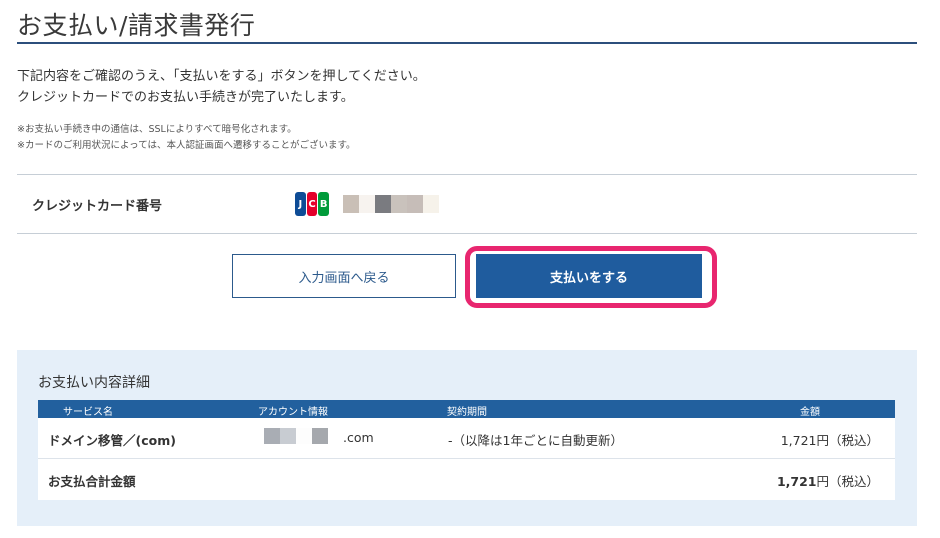 This screenshot has width=940, height=538. What do you see at coordinates (829, 440) in the screenshot?
I see `row-amount: 1,721円（税込）` at bounding box center [829, 440].